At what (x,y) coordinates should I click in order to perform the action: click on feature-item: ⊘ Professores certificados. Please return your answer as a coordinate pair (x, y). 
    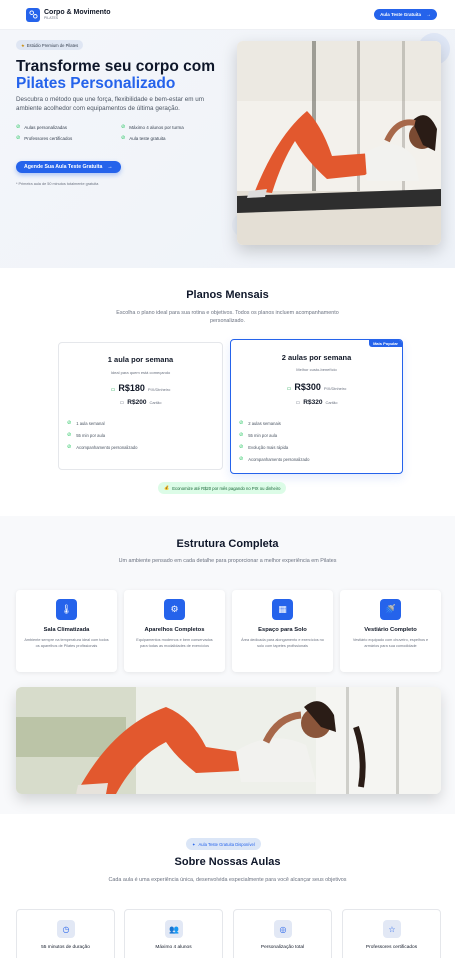
    Looking at the image, I should click on (68, 138).